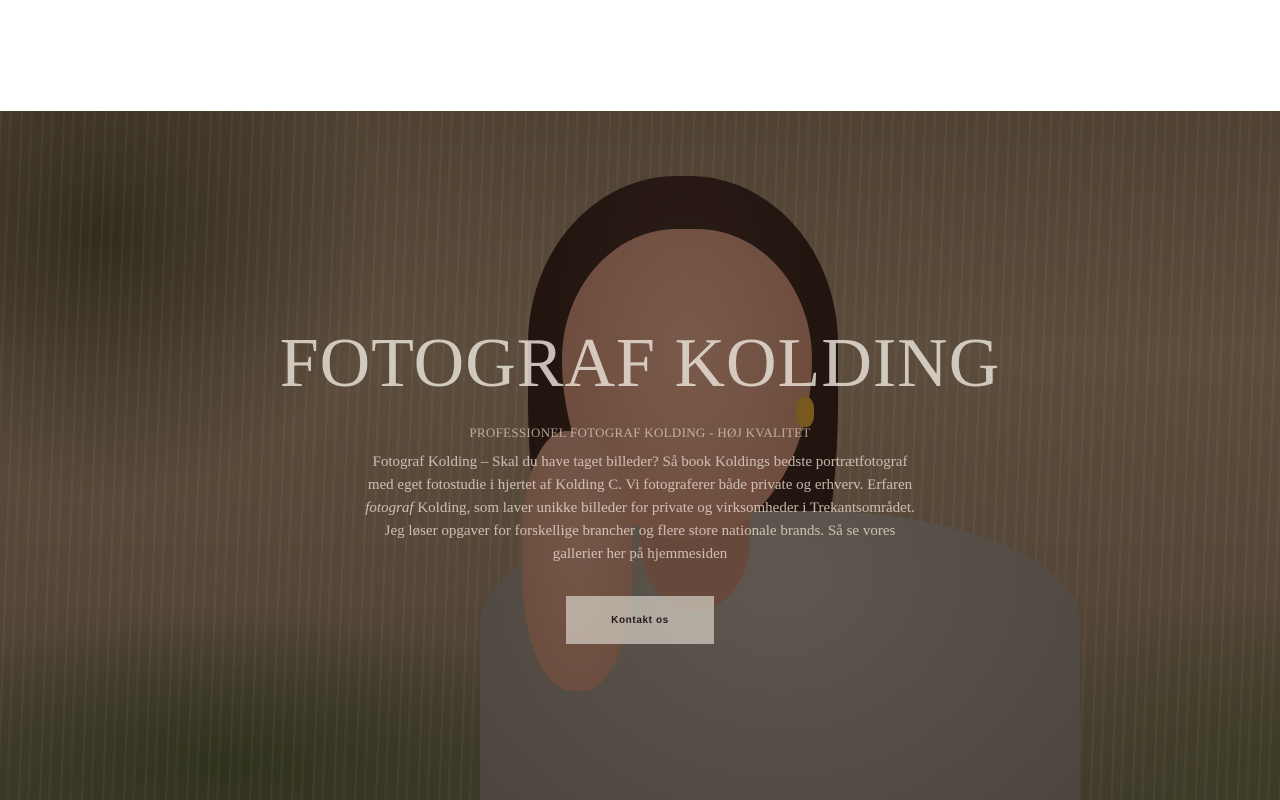 The height and width of the screenshot is (800, 1280). I want to click on contact-button: Kontakt os, so click(640, 620).